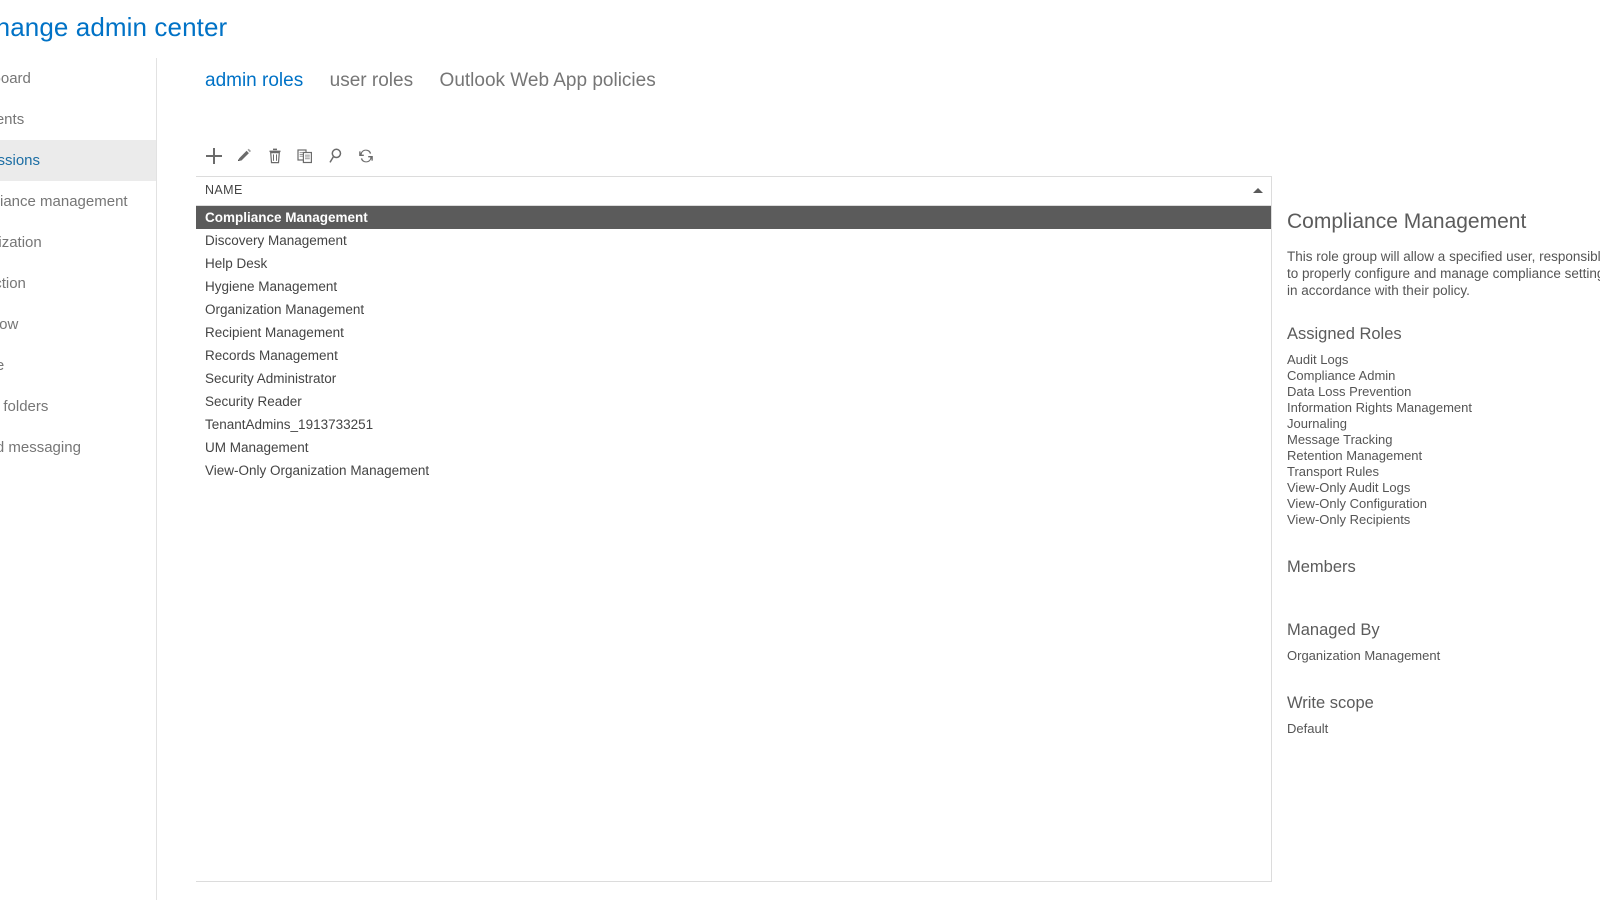 Image resolution: width=1600 pixels, height=900 pixels. What do you see at coordinates (1271, 529) in the screenshot?
I see `panel-divider` at bounding box center [1271, 529].